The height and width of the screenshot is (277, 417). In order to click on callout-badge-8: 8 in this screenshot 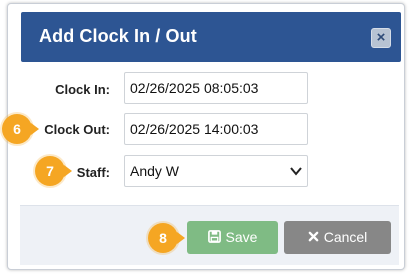, I will do `click(163, 238)`.